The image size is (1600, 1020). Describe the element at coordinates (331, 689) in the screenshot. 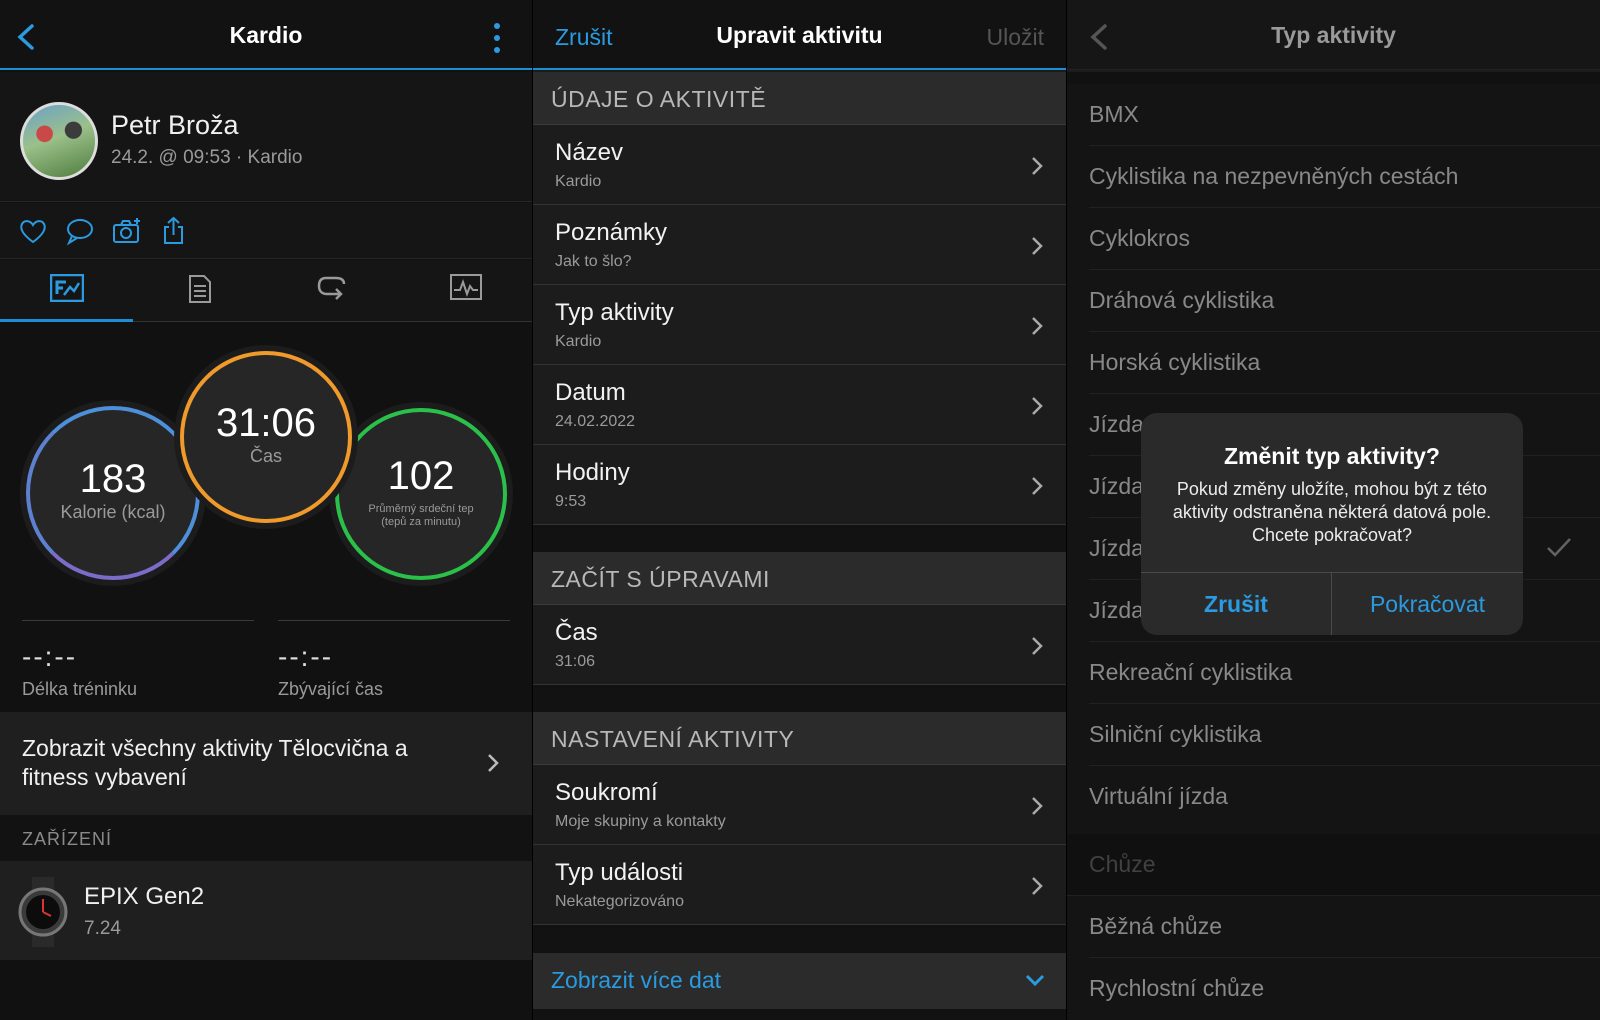

I see `remaining-time-label: Zbývající čas` at that location.